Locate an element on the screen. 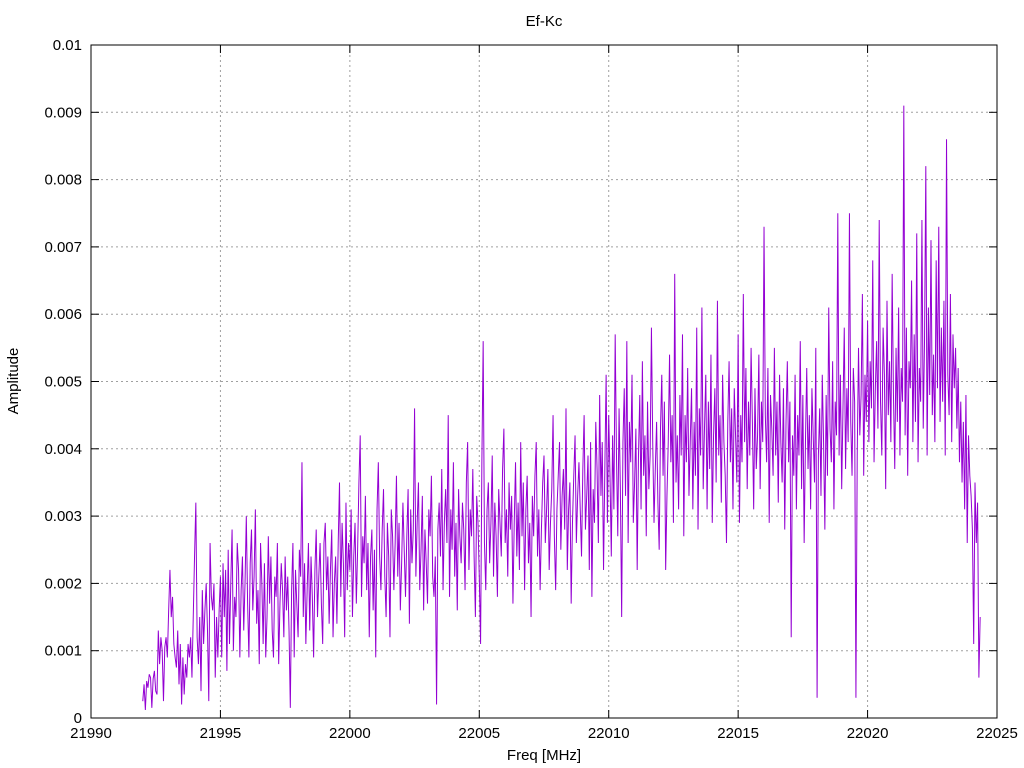 The image size is (1024, 768). y-tick-label: 0.009 is located at coordinates (63, 112).